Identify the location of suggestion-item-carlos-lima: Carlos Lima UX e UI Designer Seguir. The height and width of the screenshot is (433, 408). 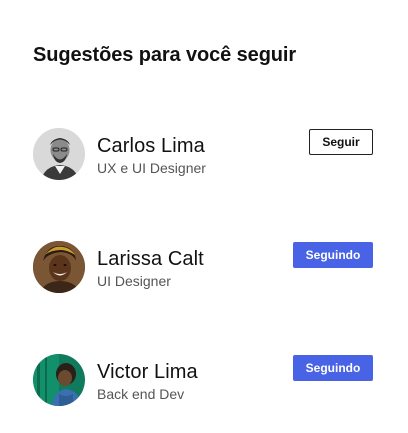
(203, 155).